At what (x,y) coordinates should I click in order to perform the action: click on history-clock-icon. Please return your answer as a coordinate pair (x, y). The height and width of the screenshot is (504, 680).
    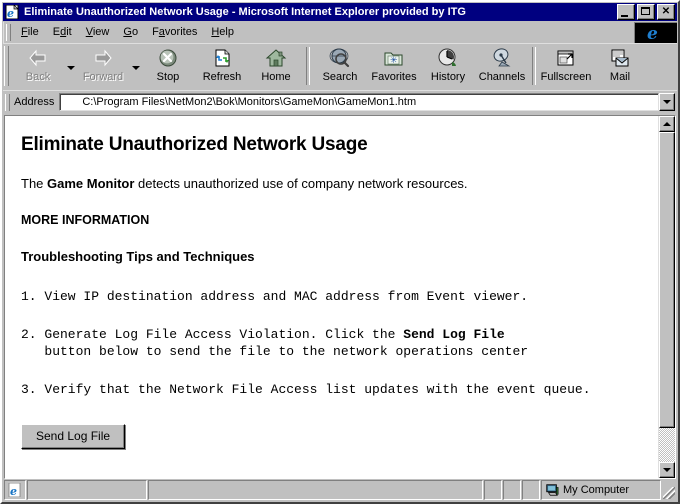
    Looking at the image, I should click on (448, 58).